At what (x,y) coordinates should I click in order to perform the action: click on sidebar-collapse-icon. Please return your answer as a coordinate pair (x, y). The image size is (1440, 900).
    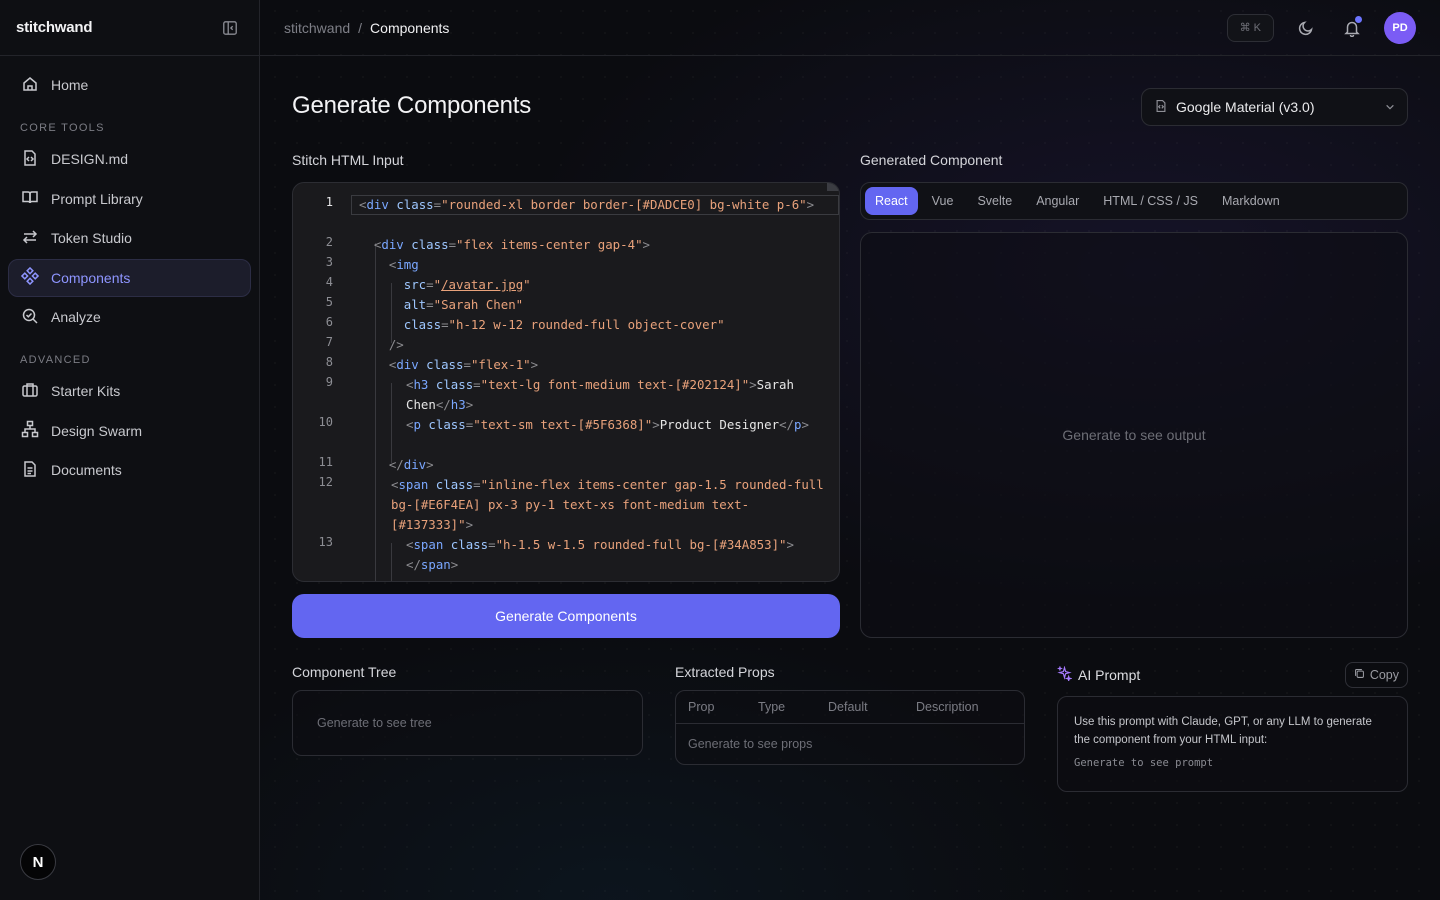
    Looking at the image, I should click on (230, 28).